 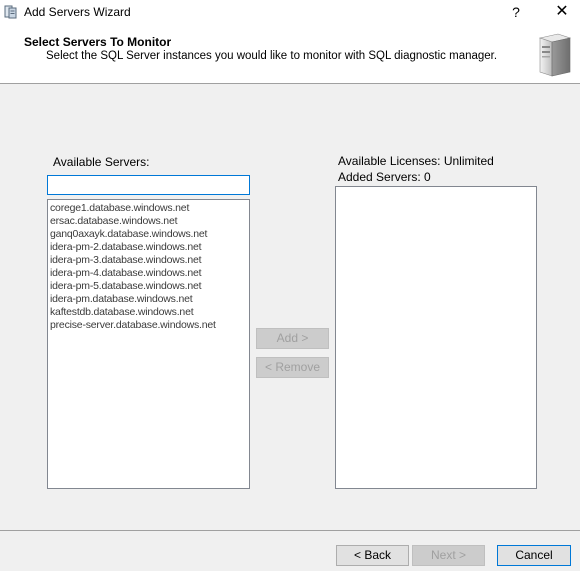 I want to click on list-item: idera-pm-4.database.windows.net, so click(x=148, y=273).